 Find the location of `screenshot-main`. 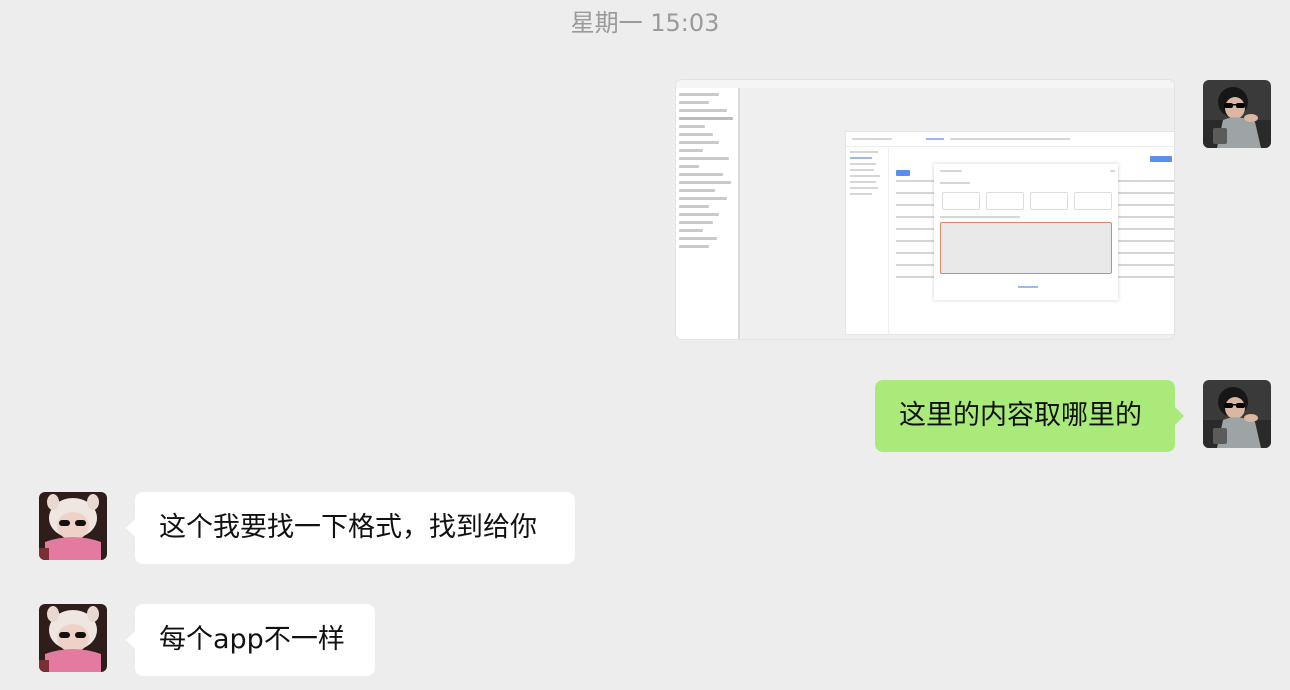

screenshot-main is located at coordinates (957, 213).